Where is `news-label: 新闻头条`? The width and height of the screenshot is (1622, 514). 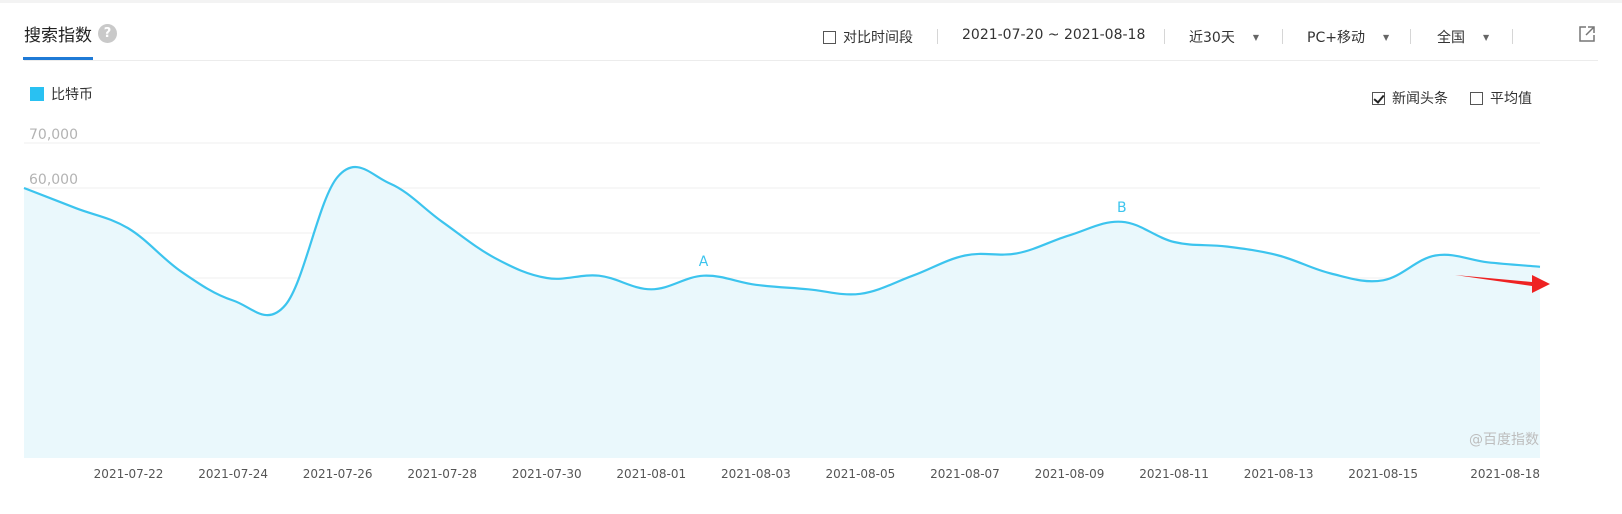 news-label: 新闻头条 is located at coordinates (1420, 99).